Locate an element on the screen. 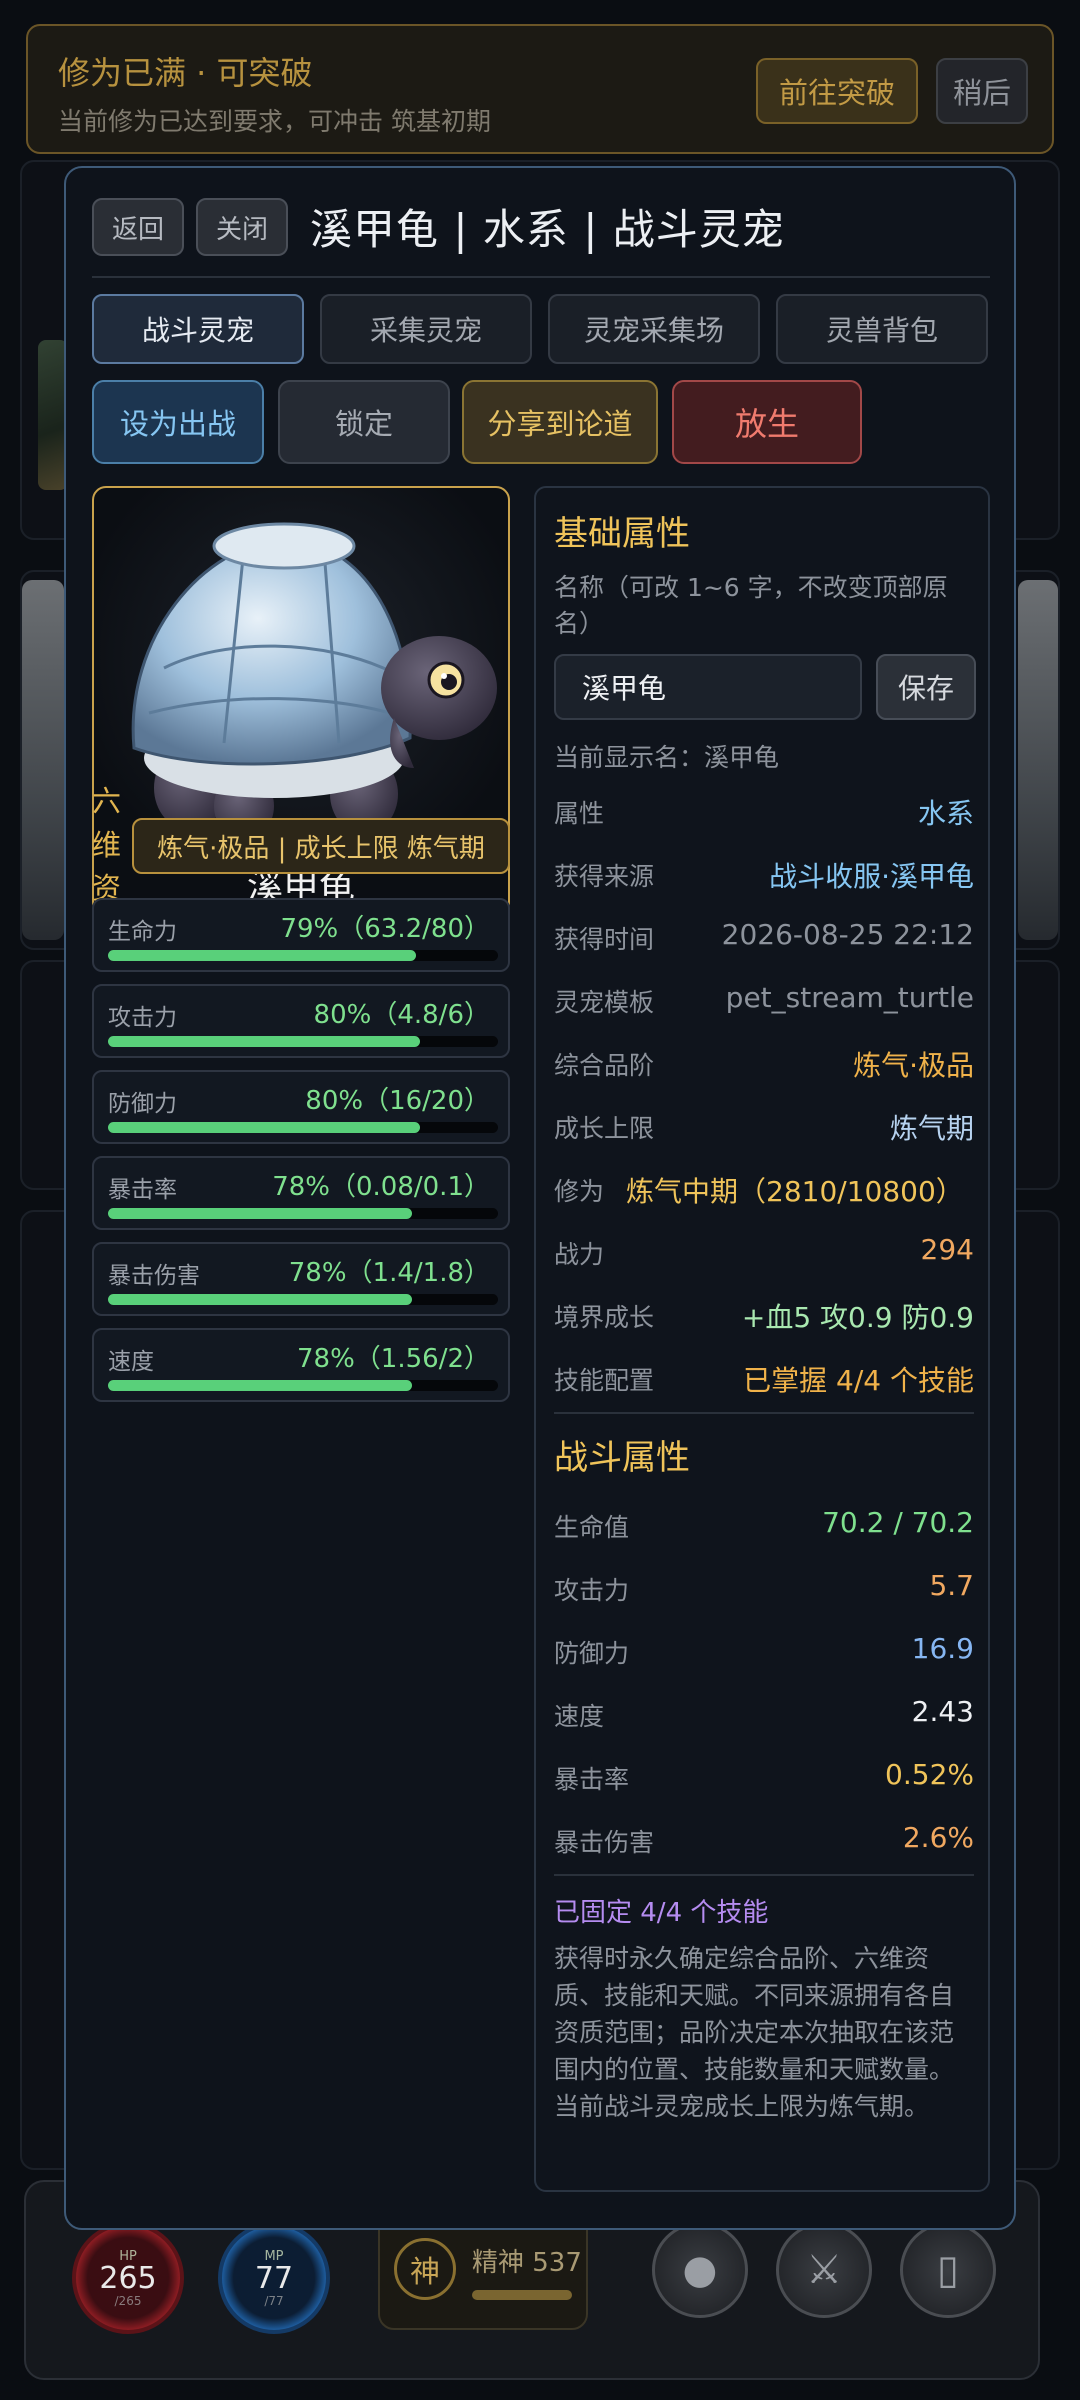  combat-row-crit-rate: 暴击率 0.52% is located at coordinates (764, 1776).